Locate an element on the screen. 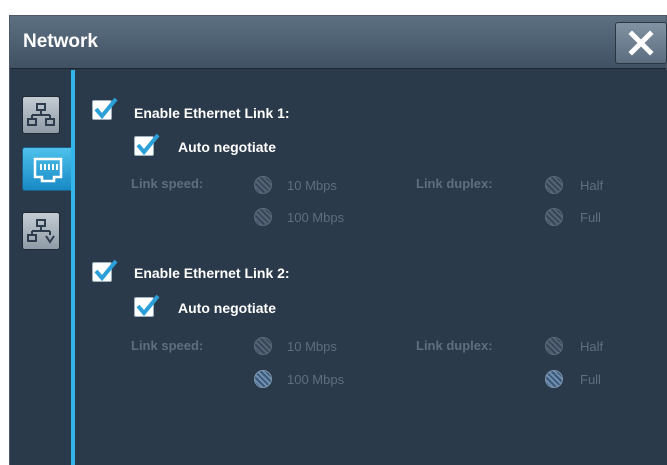 Image resolution: width=667 pixels, height=465 pixels. enable-link-2-label: Enable Ethernet Link 2: is located at coordinates (212, 273).